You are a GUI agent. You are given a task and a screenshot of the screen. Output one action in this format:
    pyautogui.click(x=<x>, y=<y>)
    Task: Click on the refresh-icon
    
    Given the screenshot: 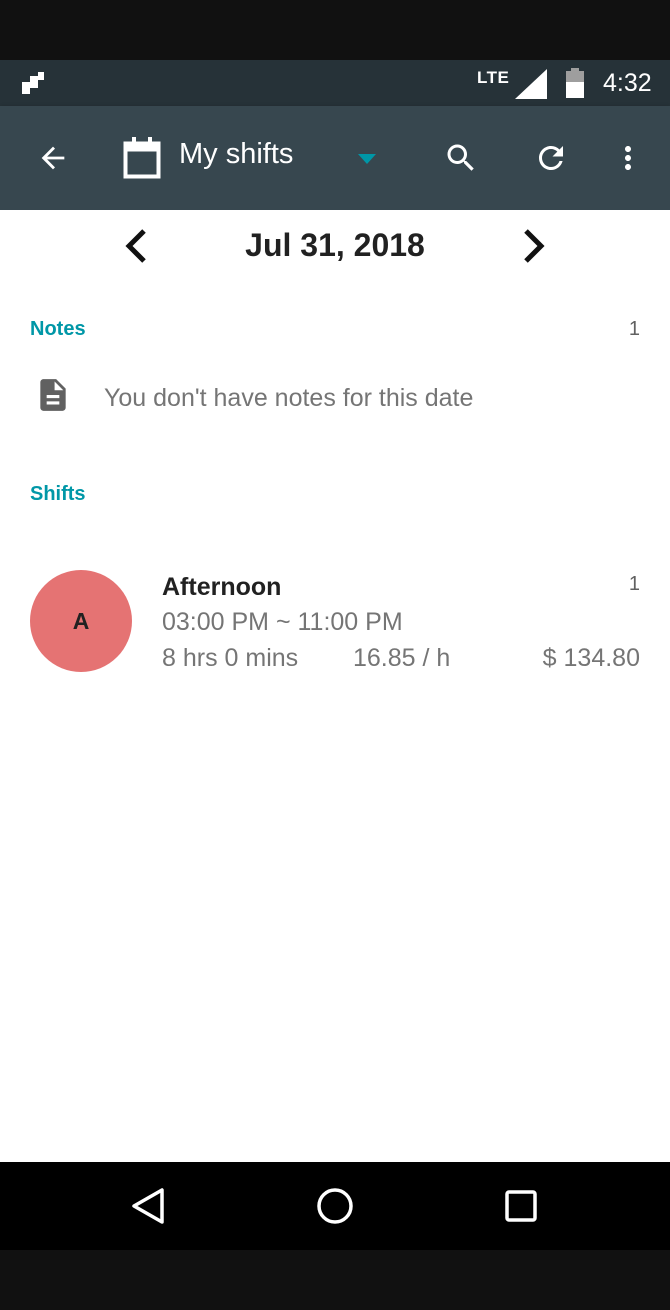 What is the action you would take?
    pyautogui.click(x=551, y=158)
    